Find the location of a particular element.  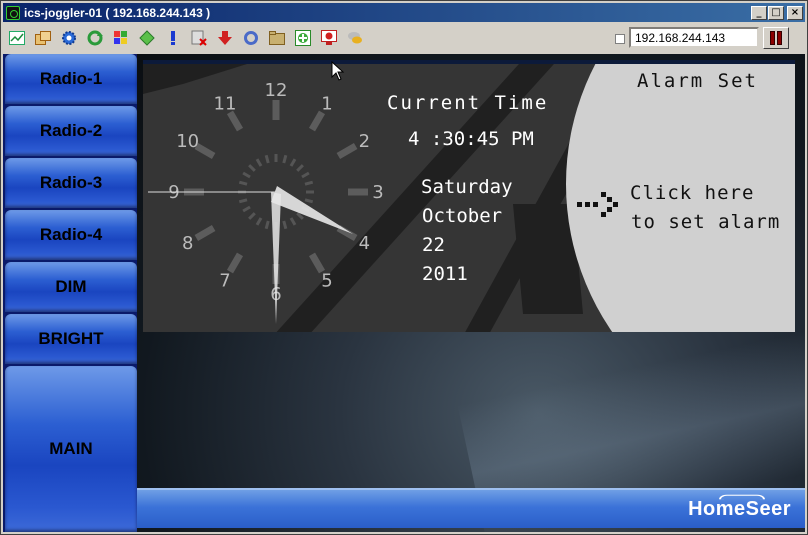

dial-numeral: 4 is located at coordinates (364, 243).